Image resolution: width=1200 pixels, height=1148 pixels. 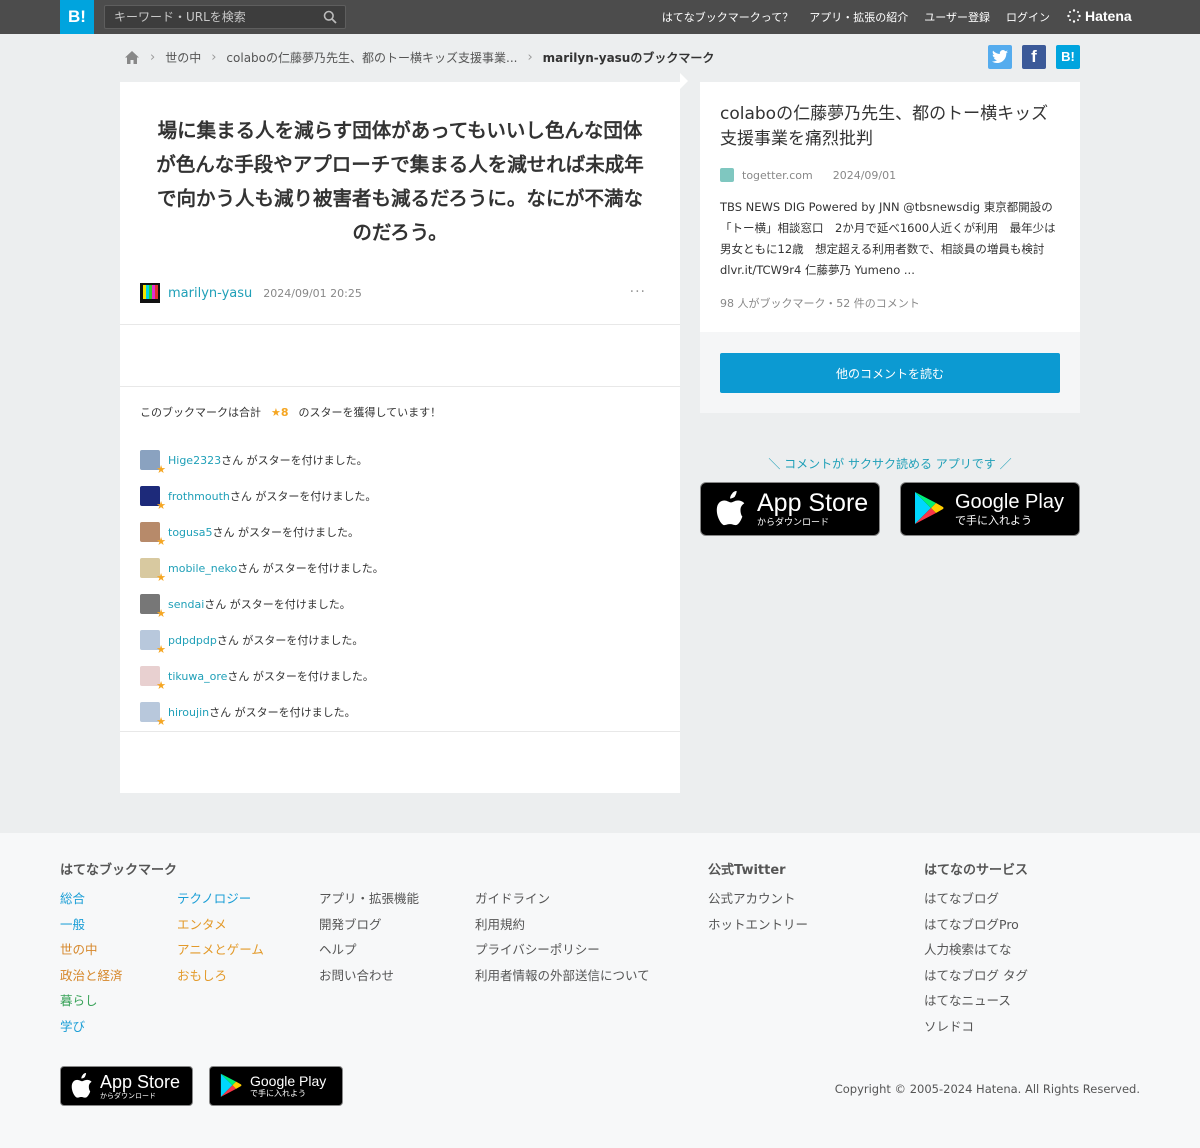 What do you see at coordinates (1028, 17) in the screenshot?
I see `nav-login: ログイン` at bounding box center [1028, 17].